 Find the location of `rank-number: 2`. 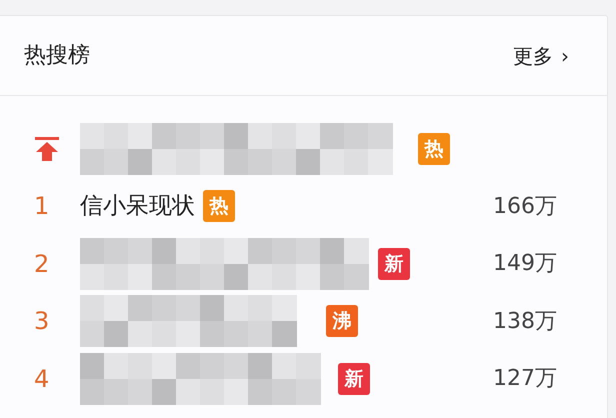

rank-number: 2 is located at coordinates (42, 264).